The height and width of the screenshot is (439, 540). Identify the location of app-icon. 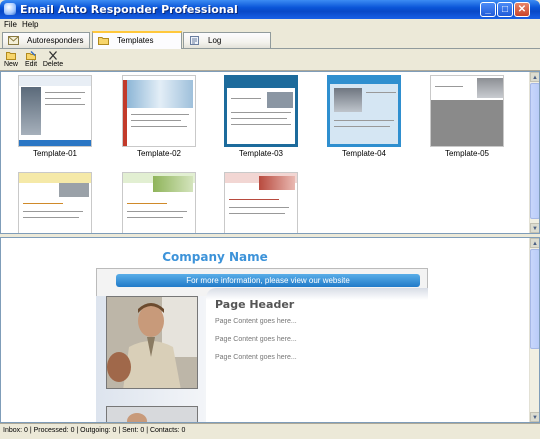
(10, 9).